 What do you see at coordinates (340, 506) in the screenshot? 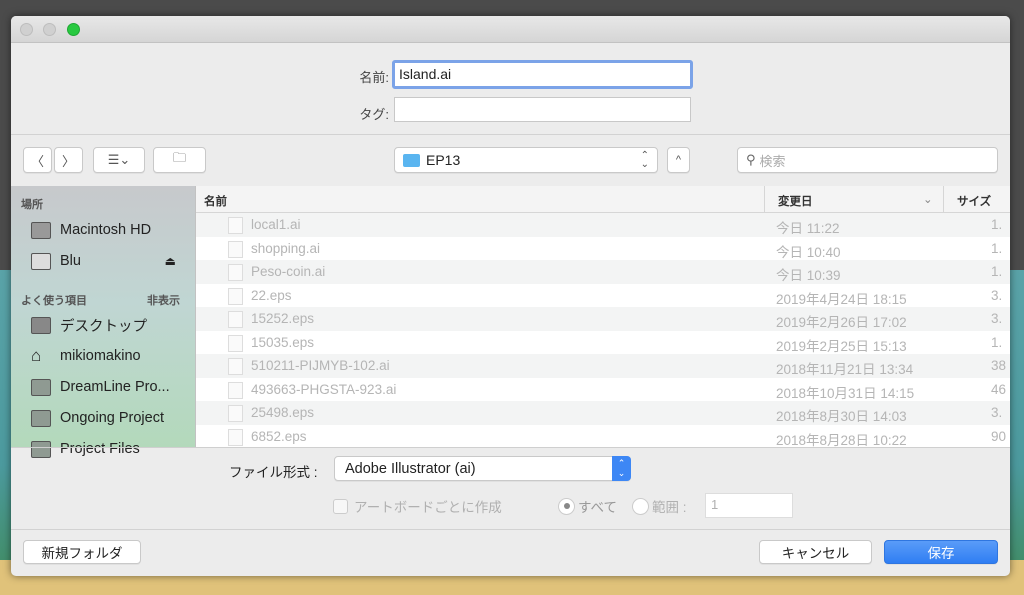
I see `checkbox-icon` at bounding box center [340, 506].